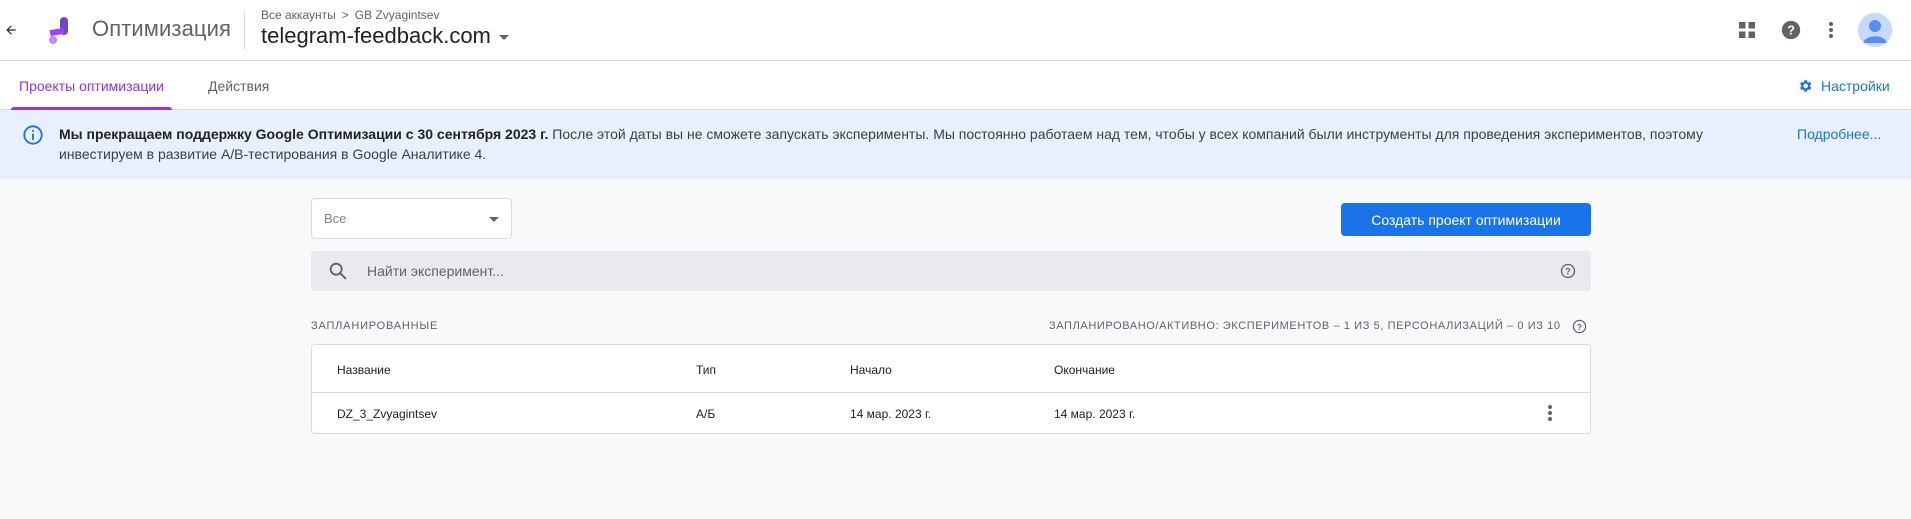 The image size is (1911, 519). I want to click on app-title: Оптимизация, so click(162, 28).